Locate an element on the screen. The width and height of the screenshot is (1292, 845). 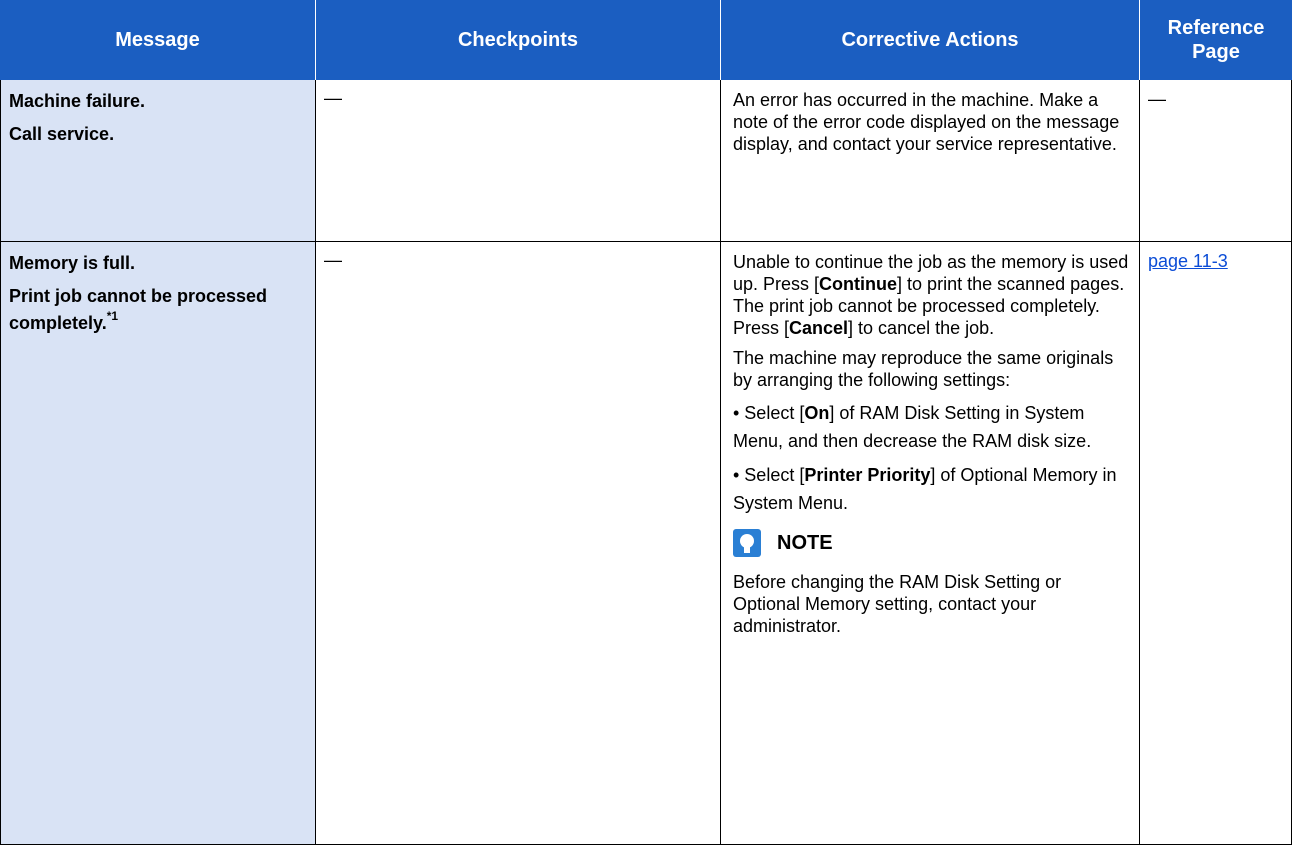
header-checkpoints: Checkpoints is located at coordinates (518, 40).